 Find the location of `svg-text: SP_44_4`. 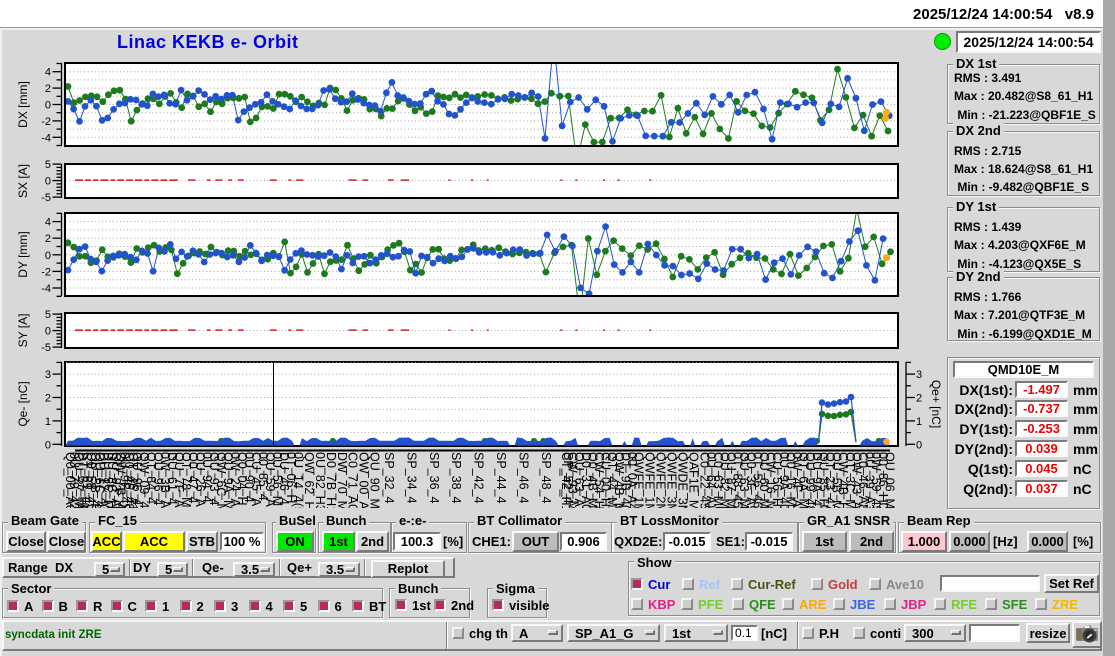

svg-text: SP_44_4 is located at coordinates (501, 477).